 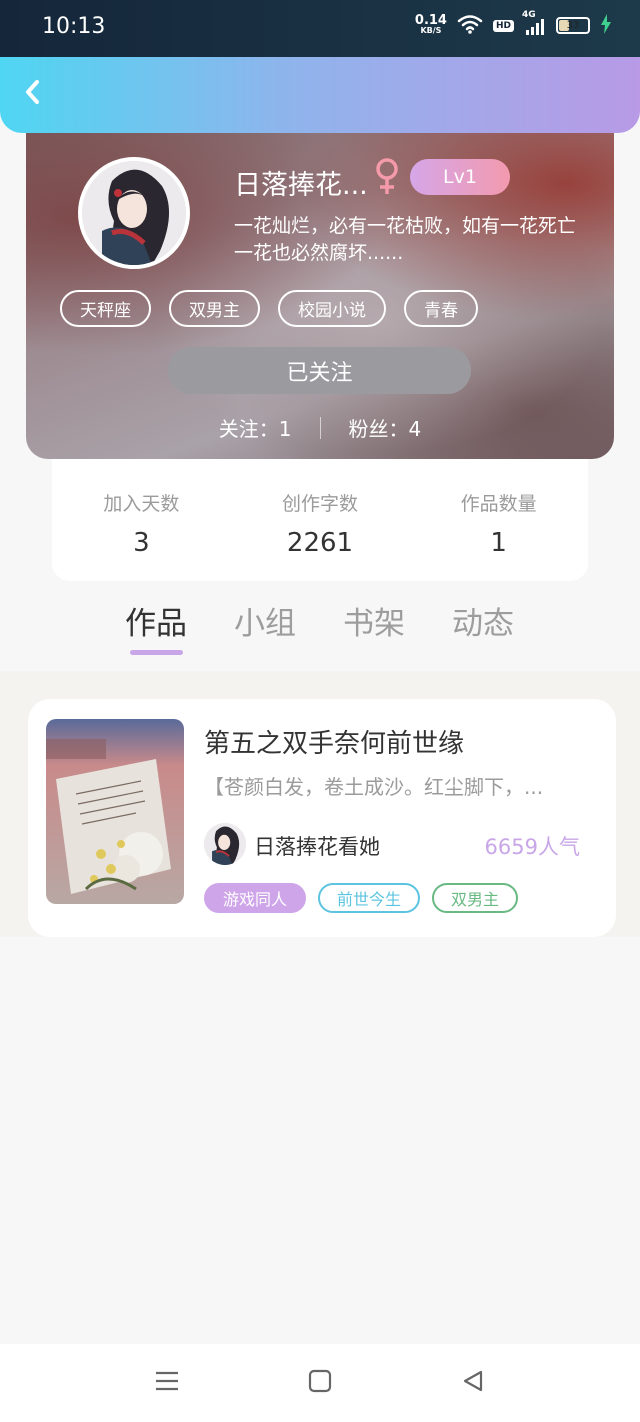 I want to click on work-tag: 游戏同人, so click(x=255, y=898).